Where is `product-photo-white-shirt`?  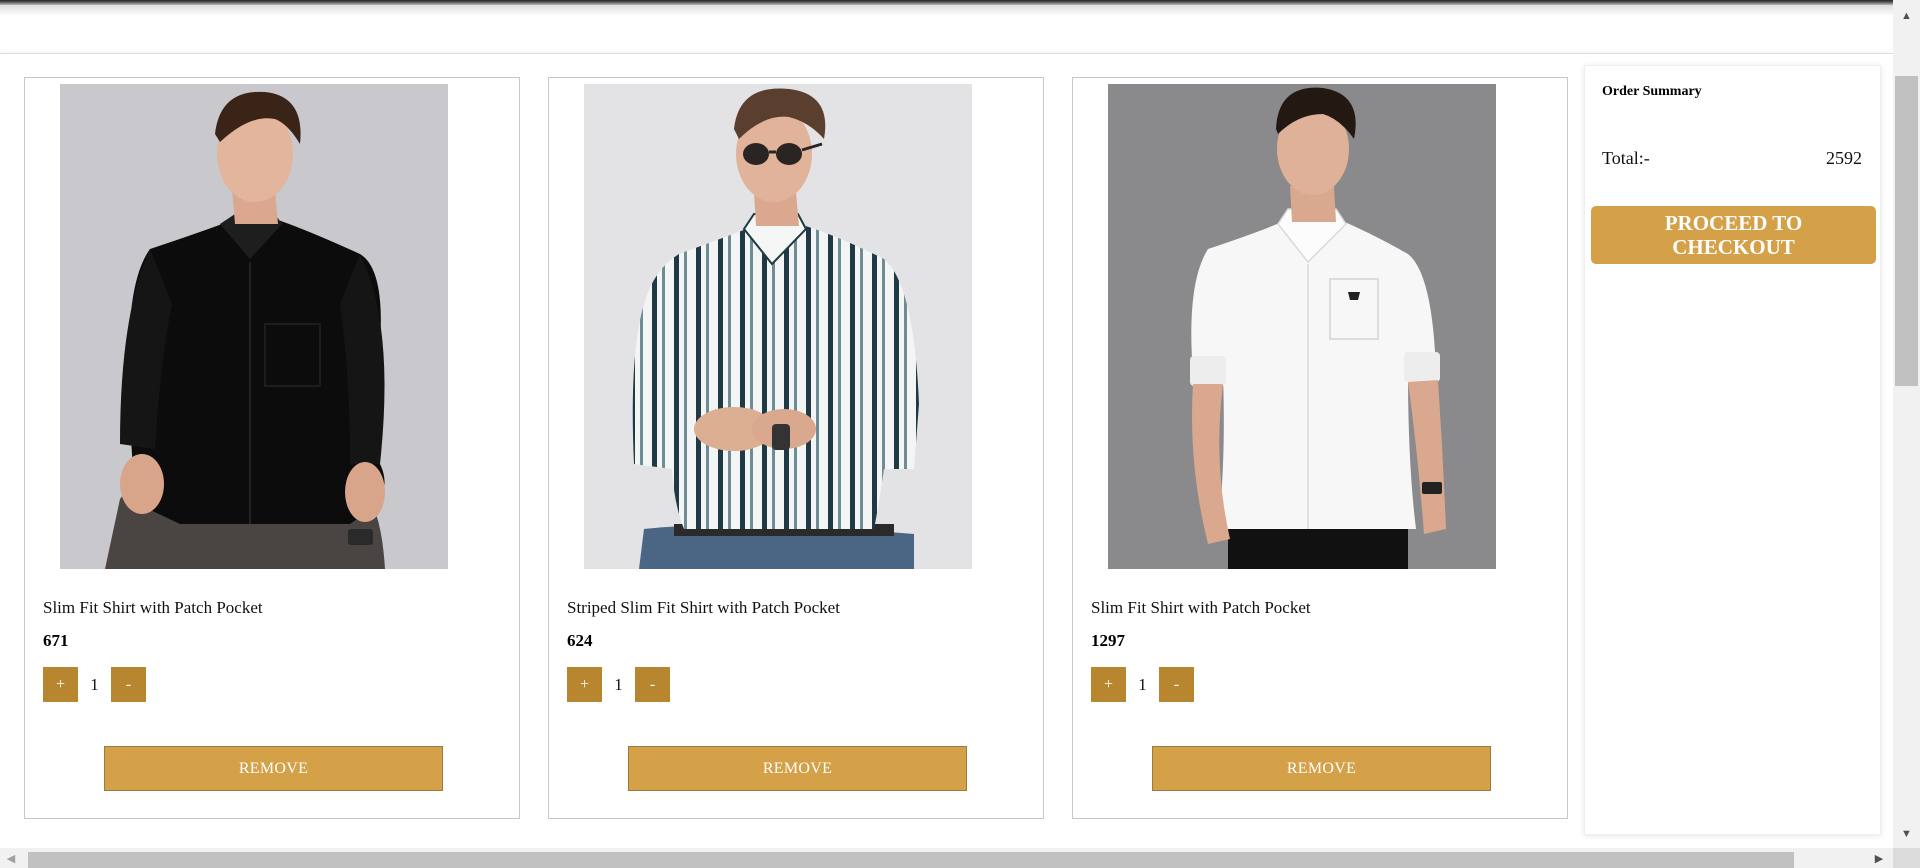 product-photo-white-shirt is located at coordinates (1302, 326).